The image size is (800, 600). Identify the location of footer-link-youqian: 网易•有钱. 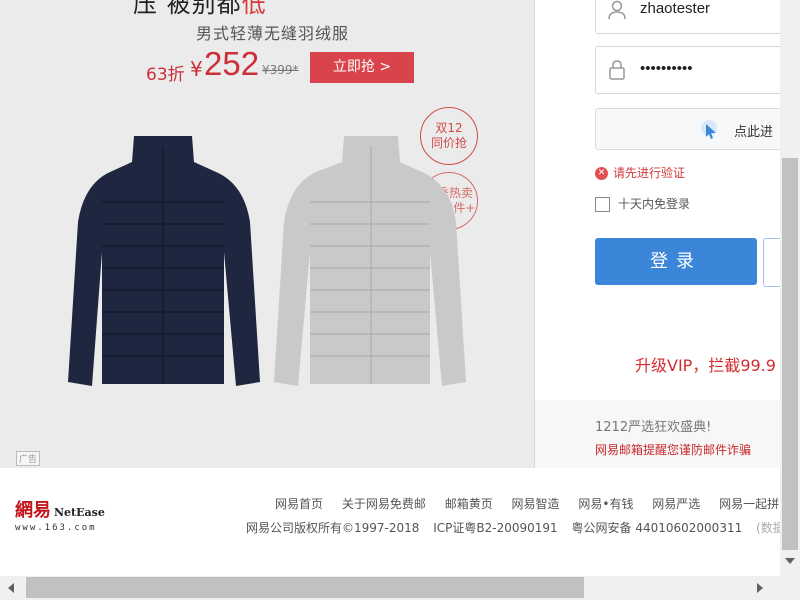
(605, 504).